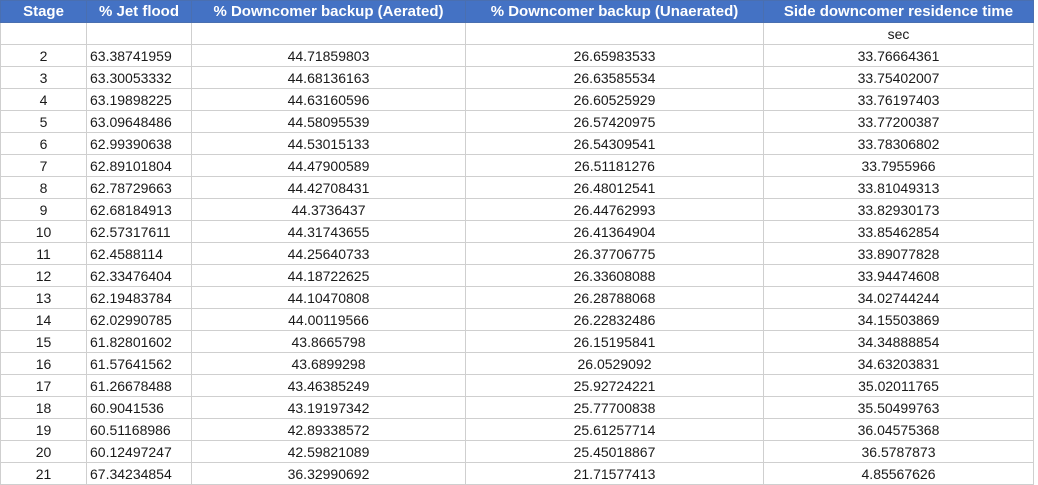  Describe the element at coordinates (328, 275) in the screenshot. I see `aerated-cell: 44.18722625` at that location.